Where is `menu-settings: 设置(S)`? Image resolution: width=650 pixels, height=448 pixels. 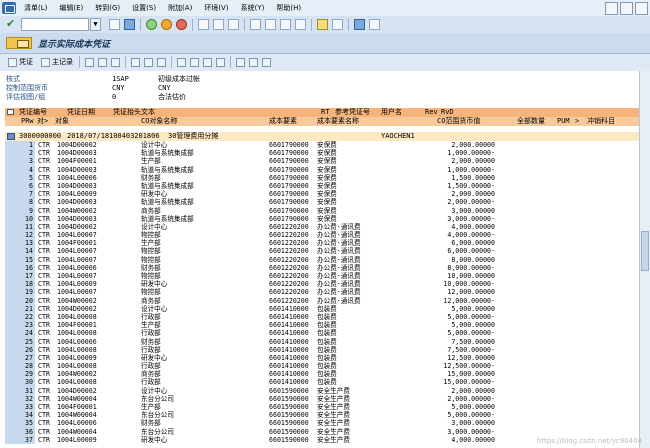 menu-settings: 设置(S) is located at coordinates (144, 8).